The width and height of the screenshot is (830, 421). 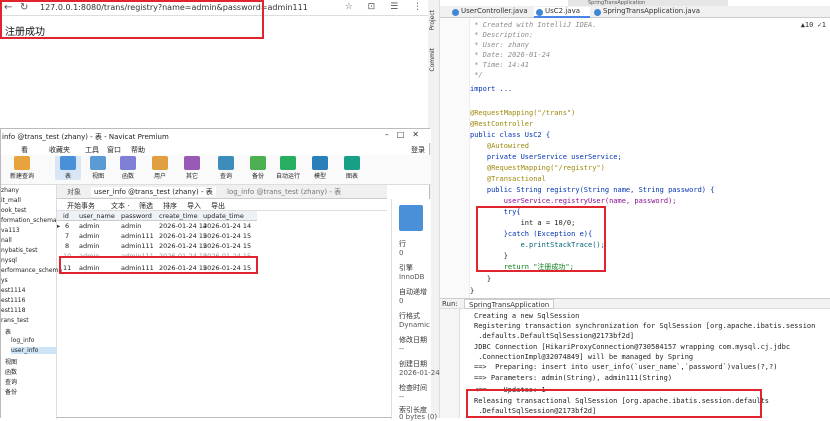 I want to click on prop-label: 自动递增, so click(x=413, y=292).